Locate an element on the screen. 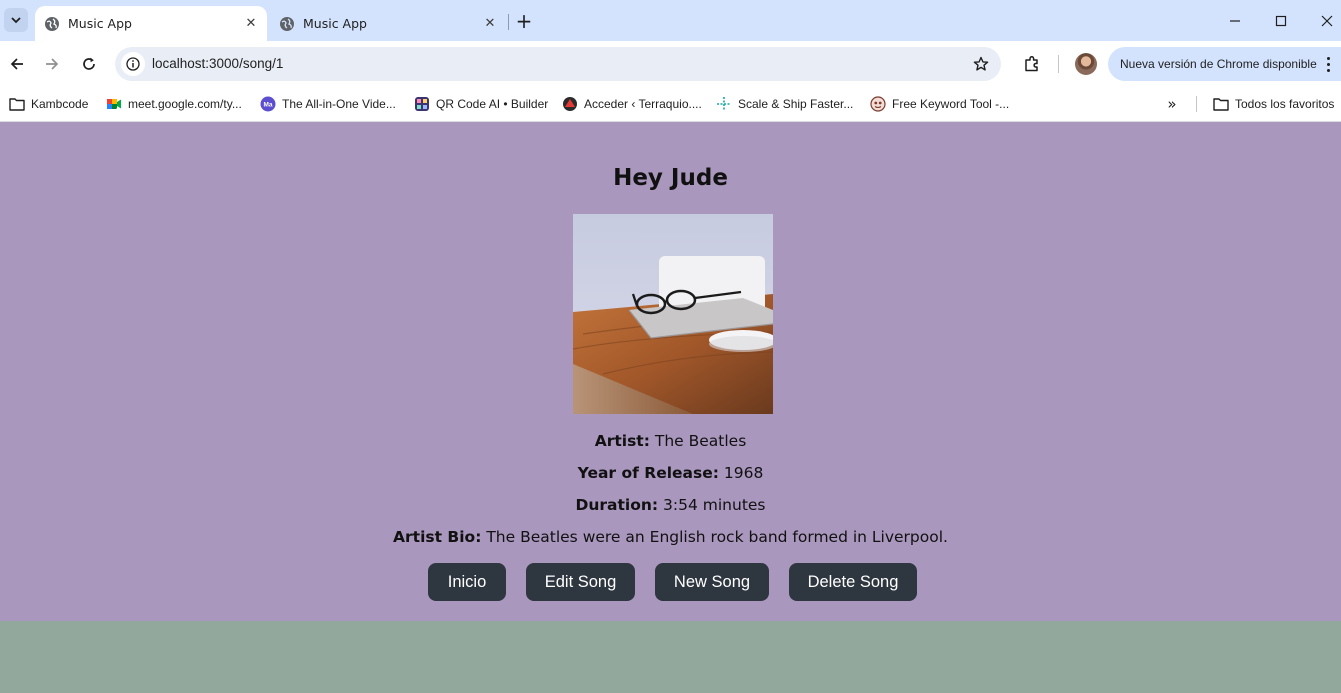 The height and width of the screenshot is (693, 1341). qr-app-icon is located at coordinates (422, 104).